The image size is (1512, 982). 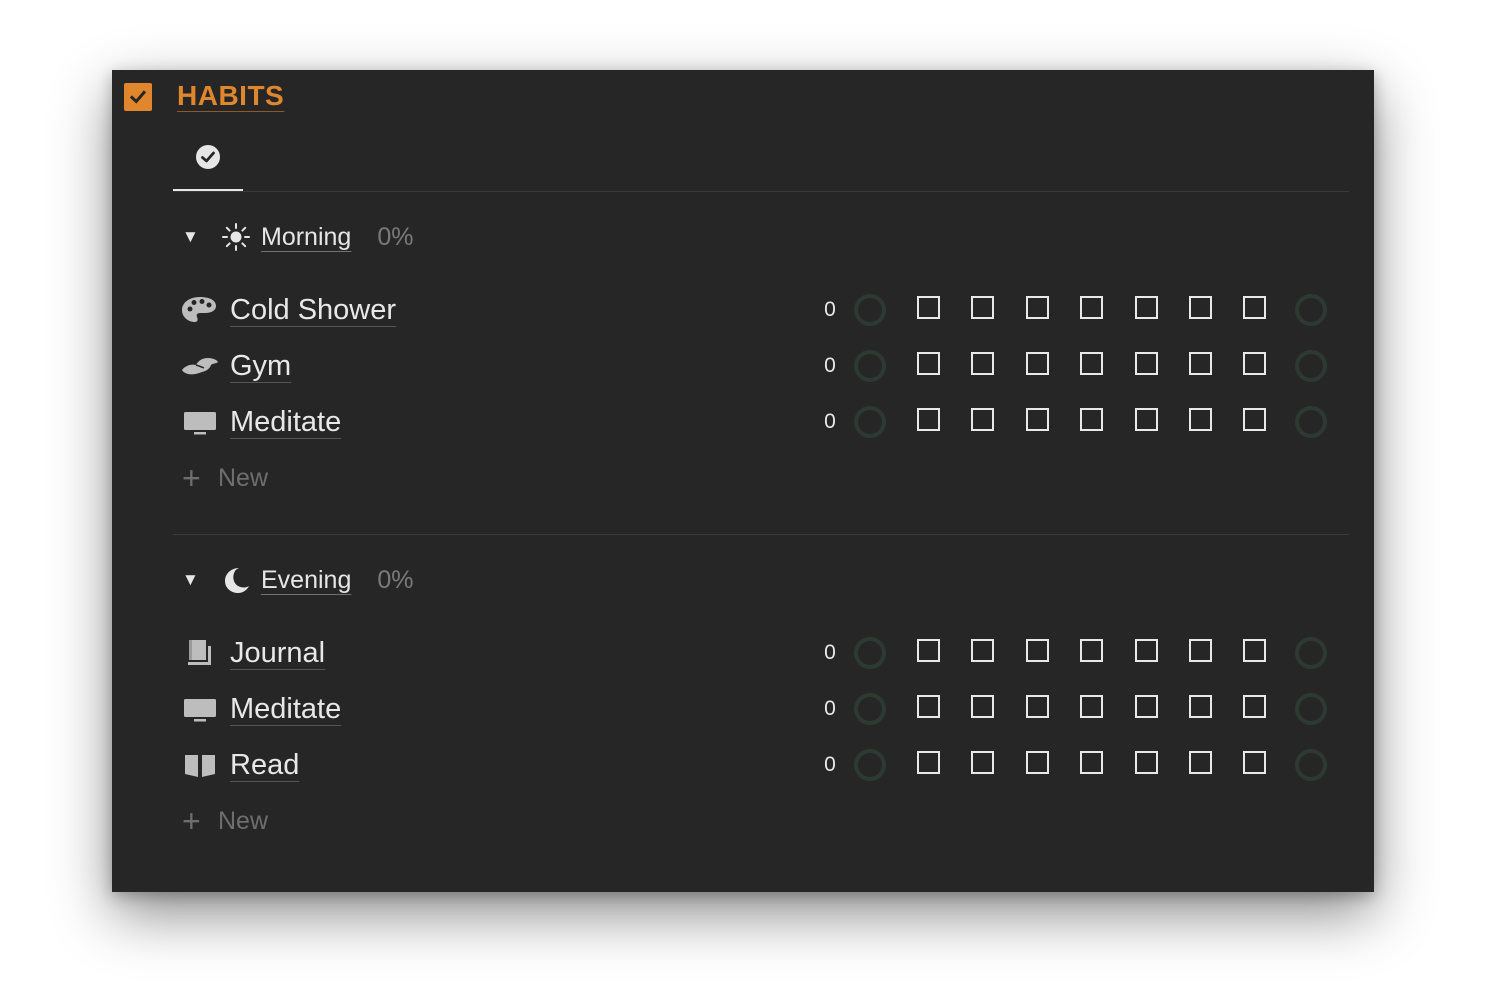 I want to click on group-title: Morning, so click(x=306, y=237).